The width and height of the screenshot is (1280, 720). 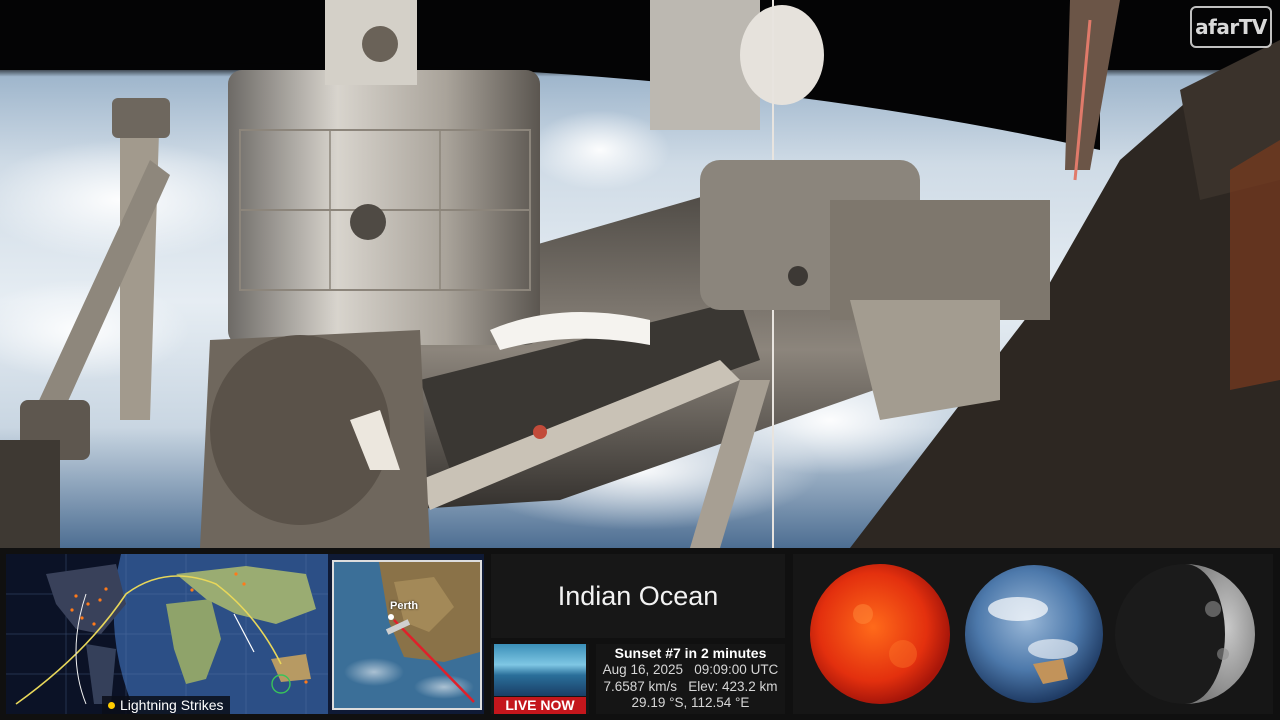 I want to click on event-countdown: Sunset #7 in 2 minutes, so click(x=690, y=653).